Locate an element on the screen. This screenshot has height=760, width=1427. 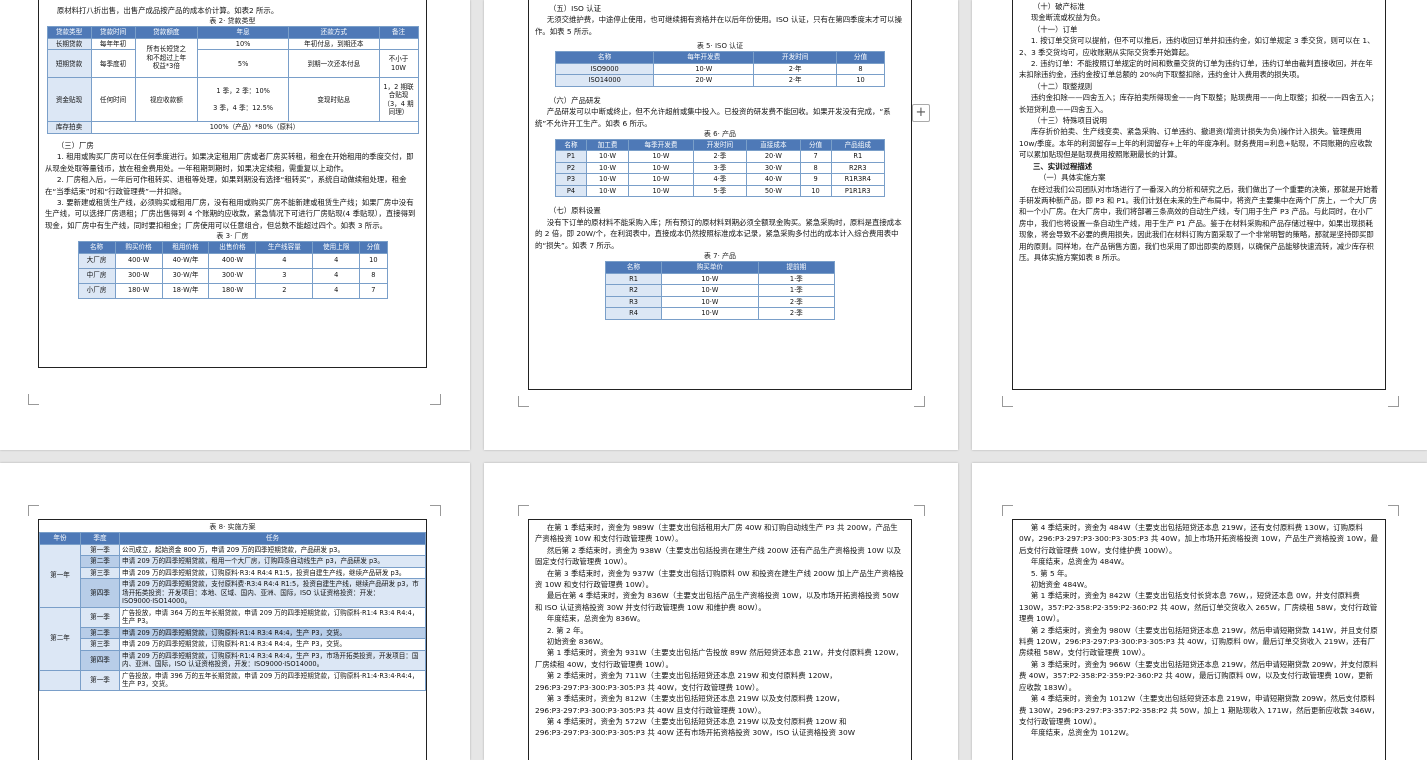
table-header: 还款方式 is located at coordinates (334, 32).